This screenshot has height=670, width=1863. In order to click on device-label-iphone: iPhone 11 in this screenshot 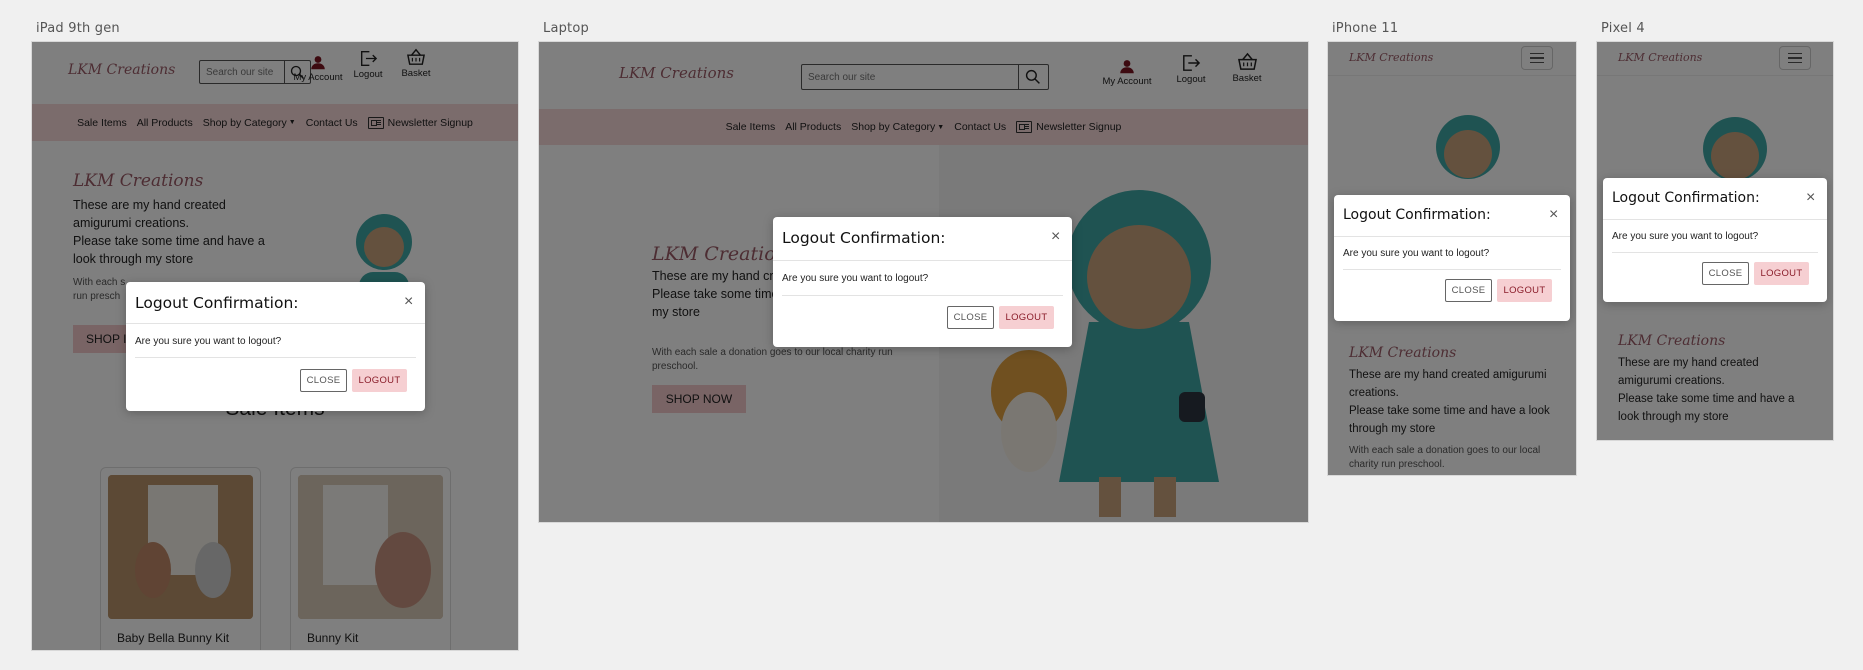, I will do `click(1365, 28)`.